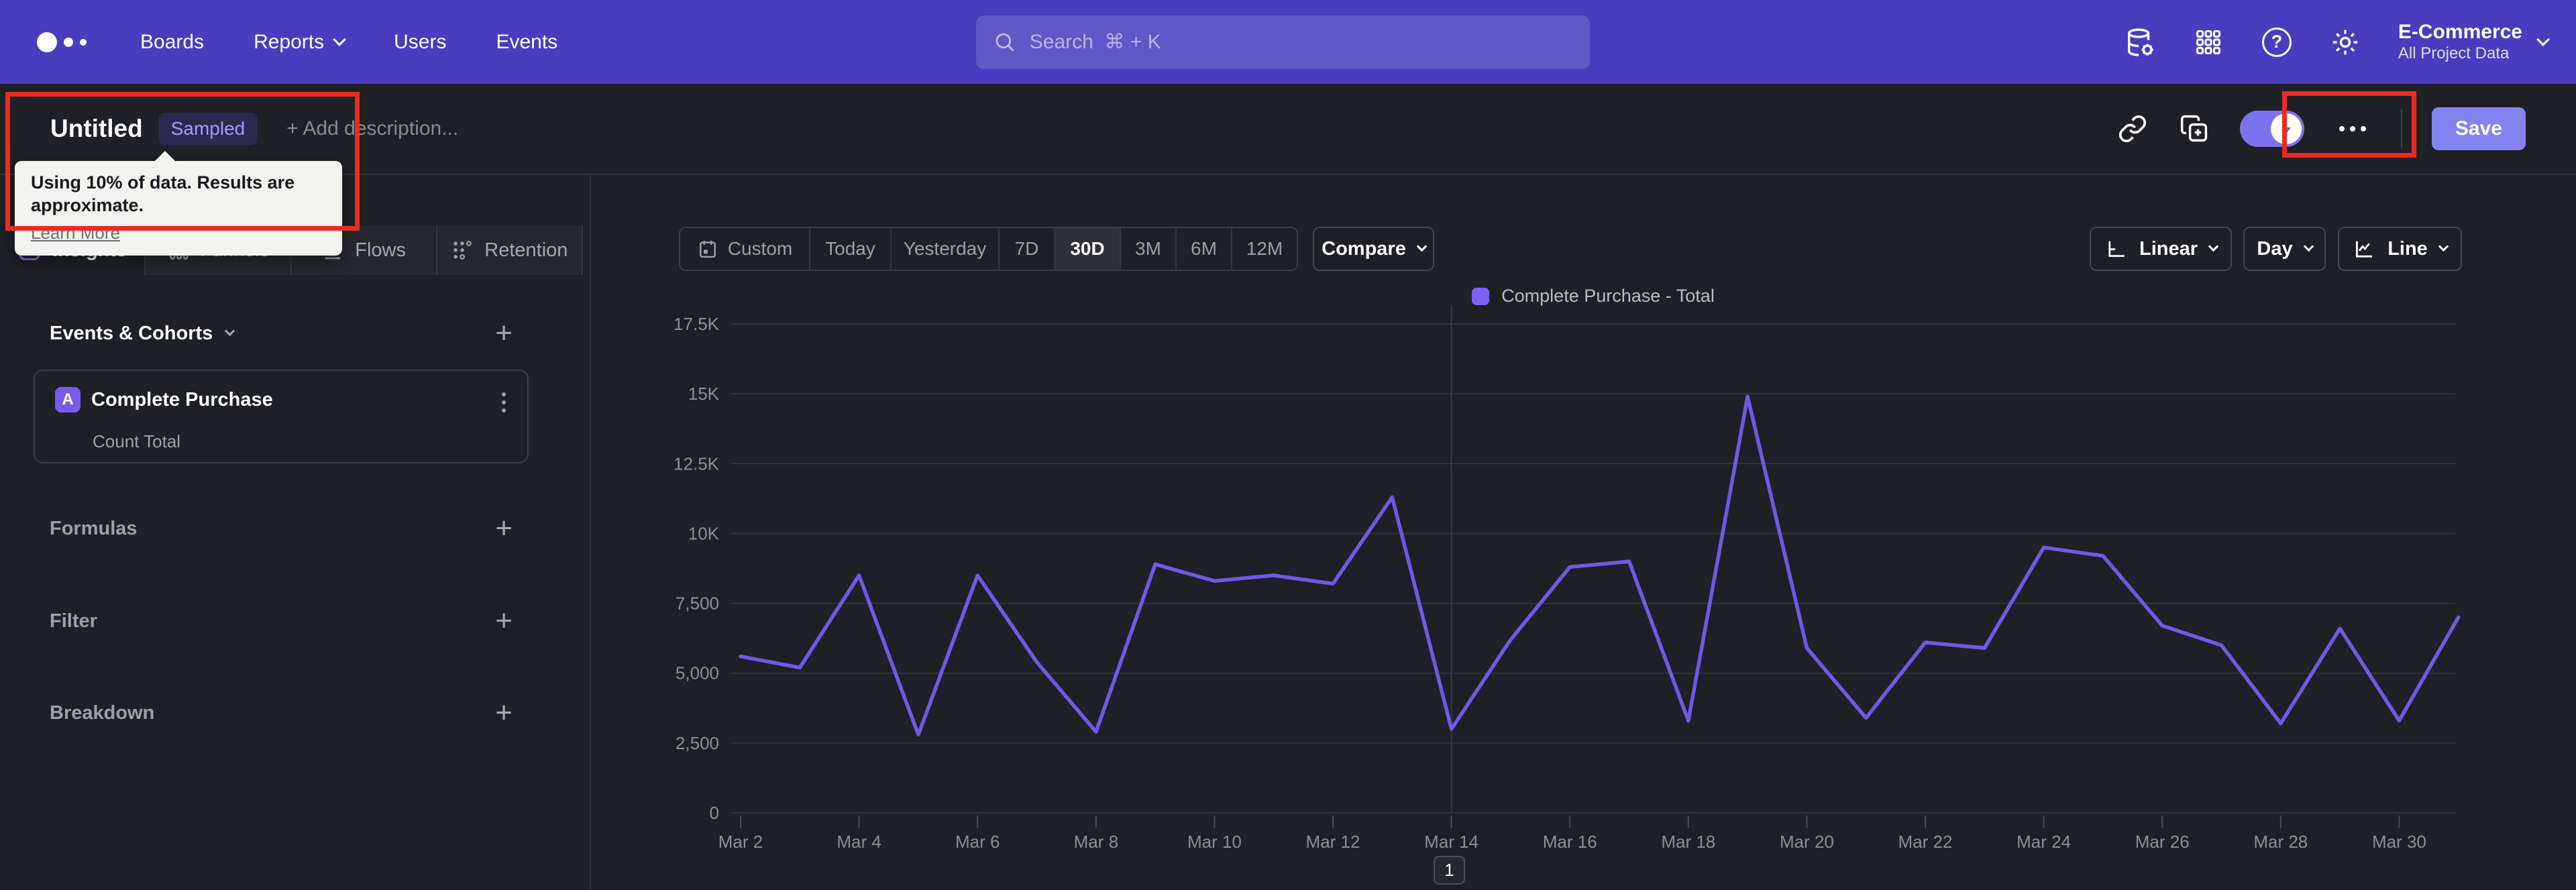 This screenshot has width=2576, height=890. What do you see at coordinates (2276, 42) in the screenshot?
I see `help-icon: ?` at bounding box center [2276, 42].